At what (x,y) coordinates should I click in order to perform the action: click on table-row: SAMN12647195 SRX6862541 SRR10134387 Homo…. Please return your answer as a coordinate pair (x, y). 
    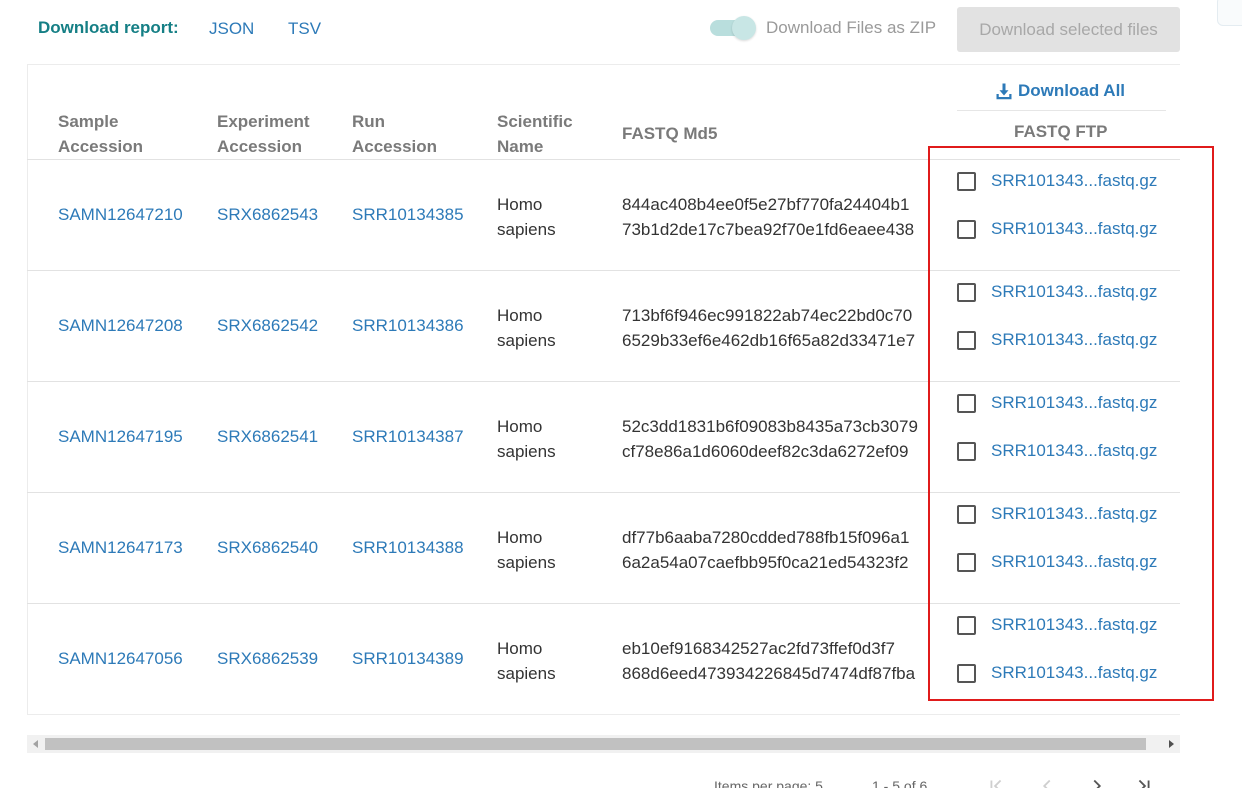
    Looking at the image, I should click on (603, 437).